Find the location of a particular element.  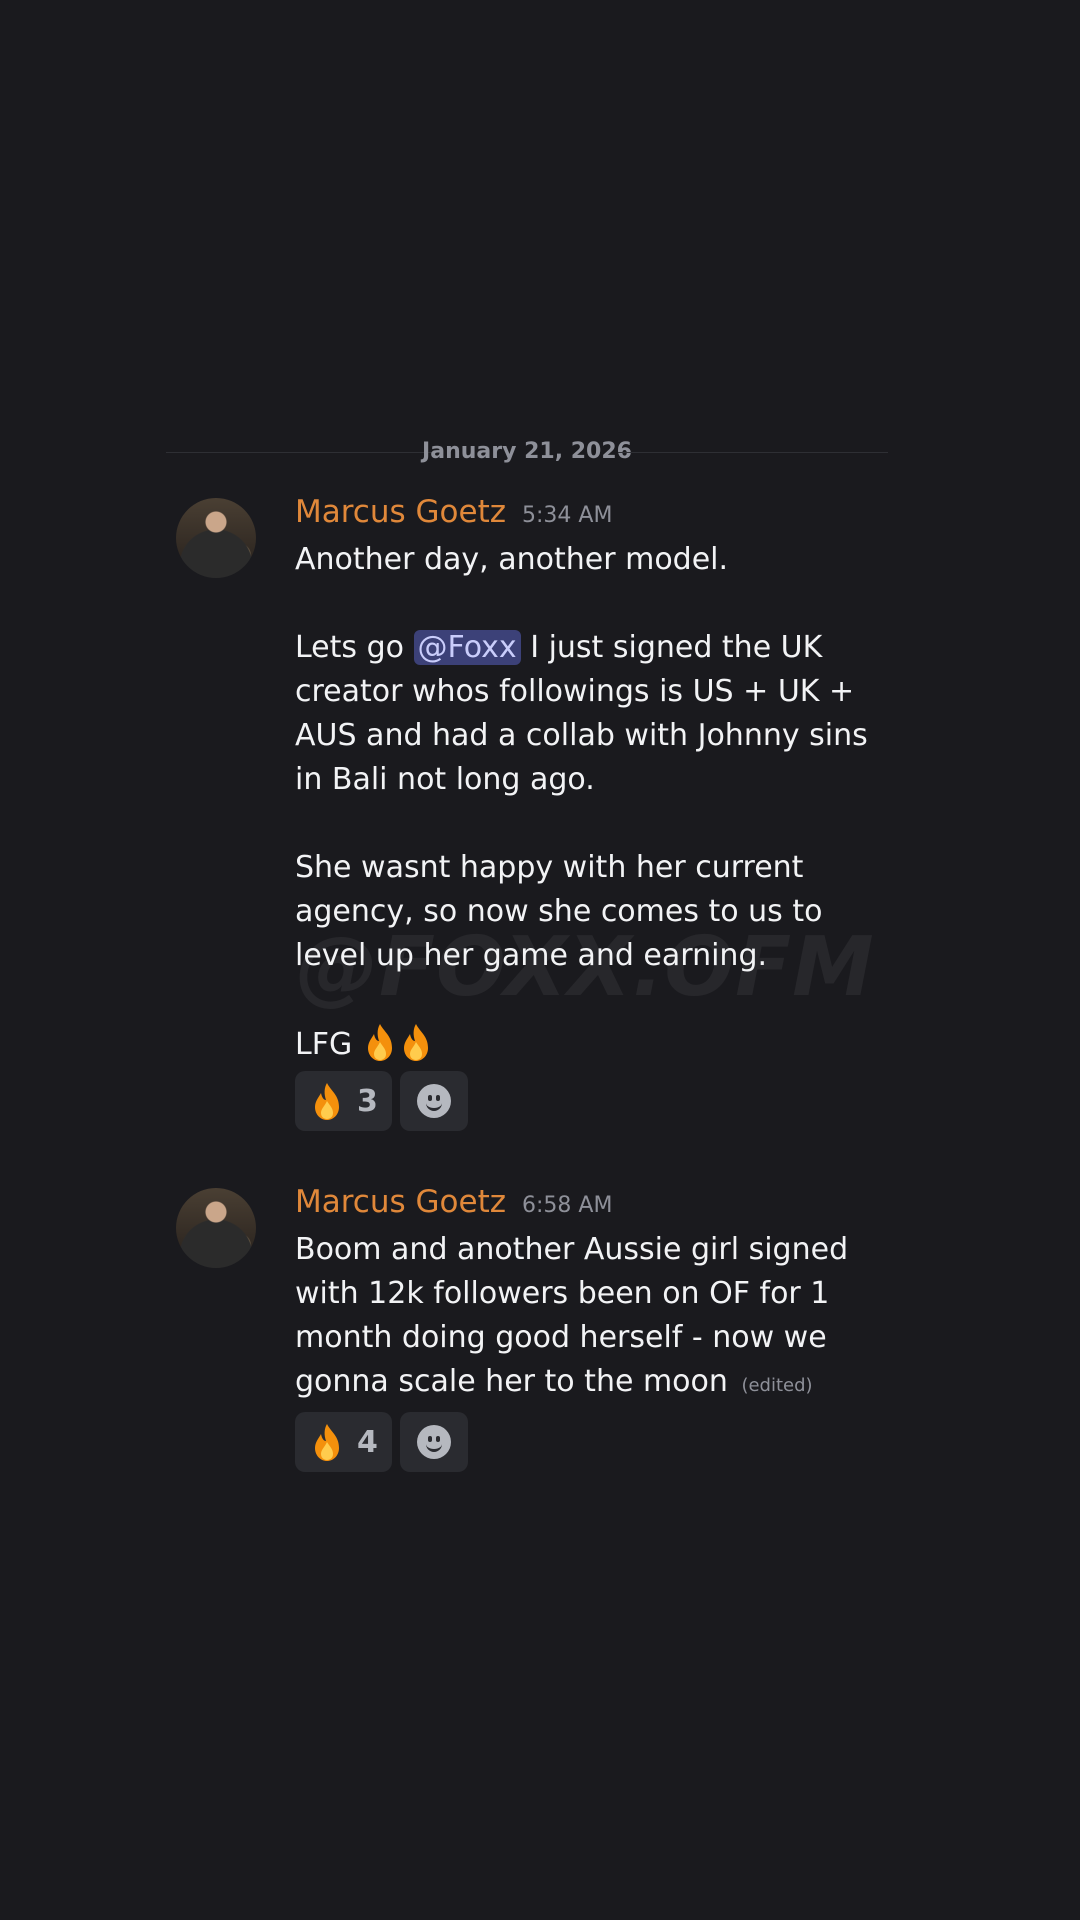

date-divider: January 21, 2026 is located at coordinates (527, 452).